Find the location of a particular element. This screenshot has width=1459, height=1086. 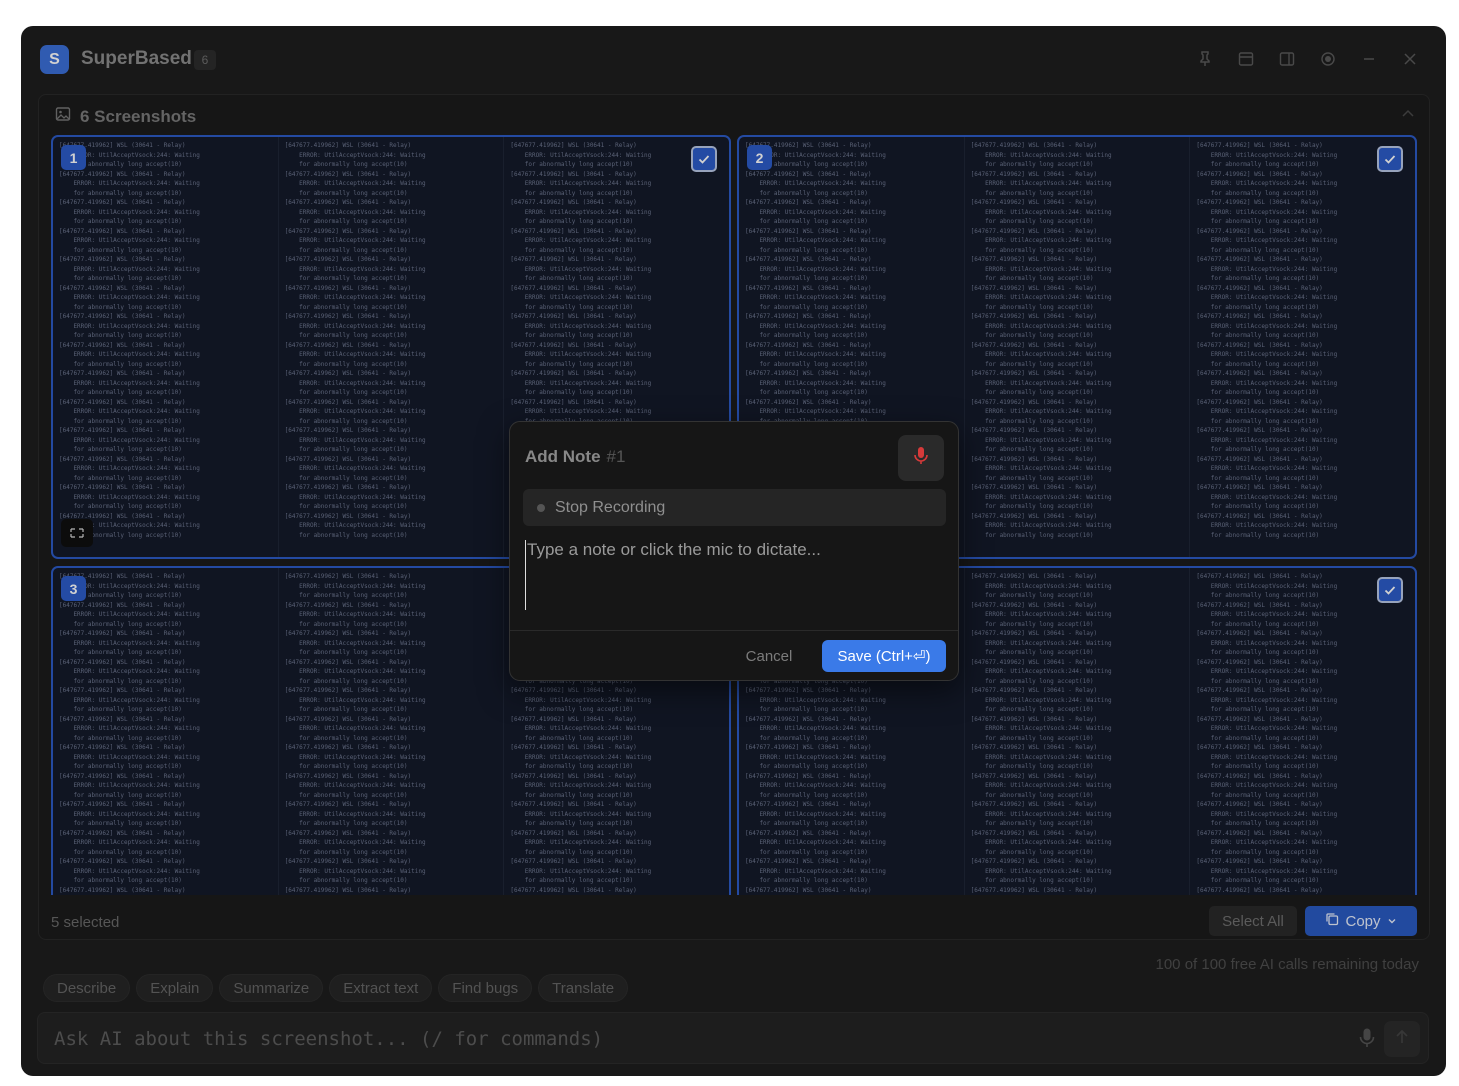

dialog-title: Add Note #1 is located at coordinates (575, 457).